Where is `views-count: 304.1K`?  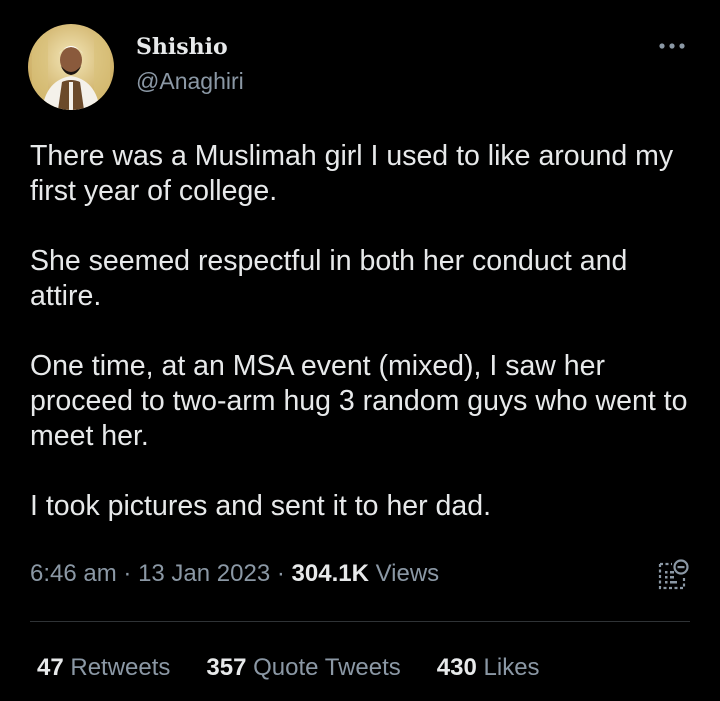
views-count: 304.1K is located at coordinates (330, 573).